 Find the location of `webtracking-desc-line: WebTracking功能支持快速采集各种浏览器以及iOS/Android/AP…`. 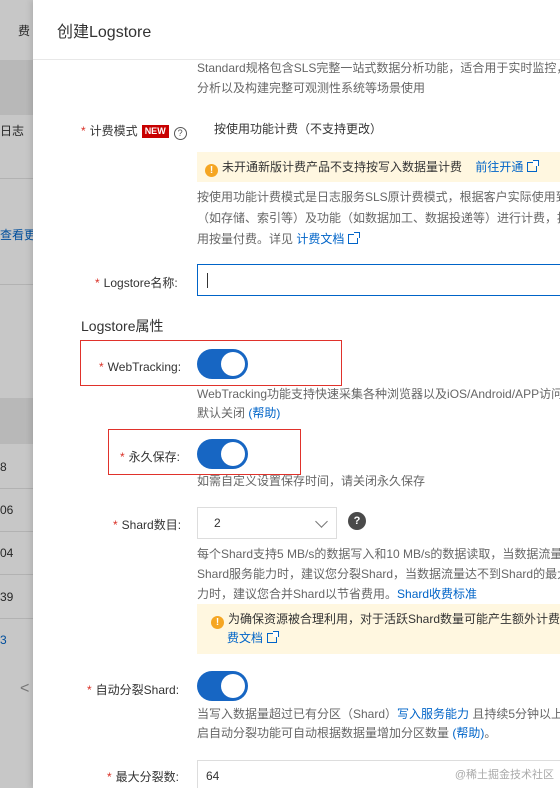

webtracking-desc-line: WebTracking功能支持快速采集各种浏览器以及iOS/Android/AP… is located at coordinates (378, 394).